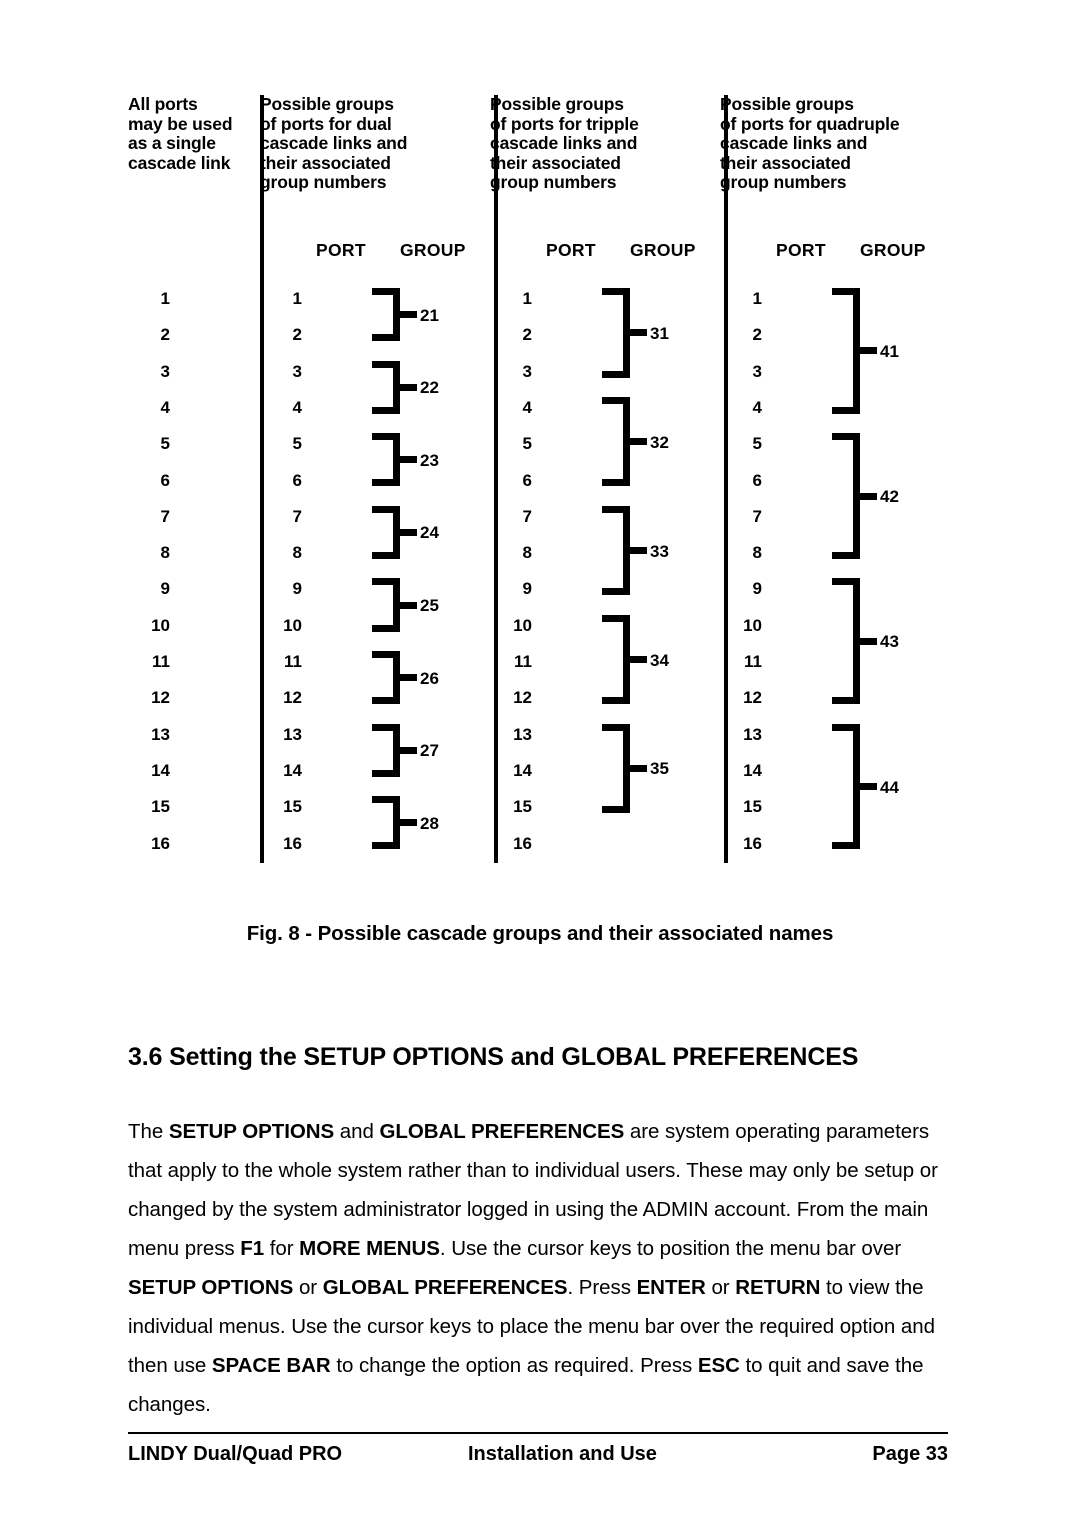  I want to click on group-number: 41, so click(889, 351).